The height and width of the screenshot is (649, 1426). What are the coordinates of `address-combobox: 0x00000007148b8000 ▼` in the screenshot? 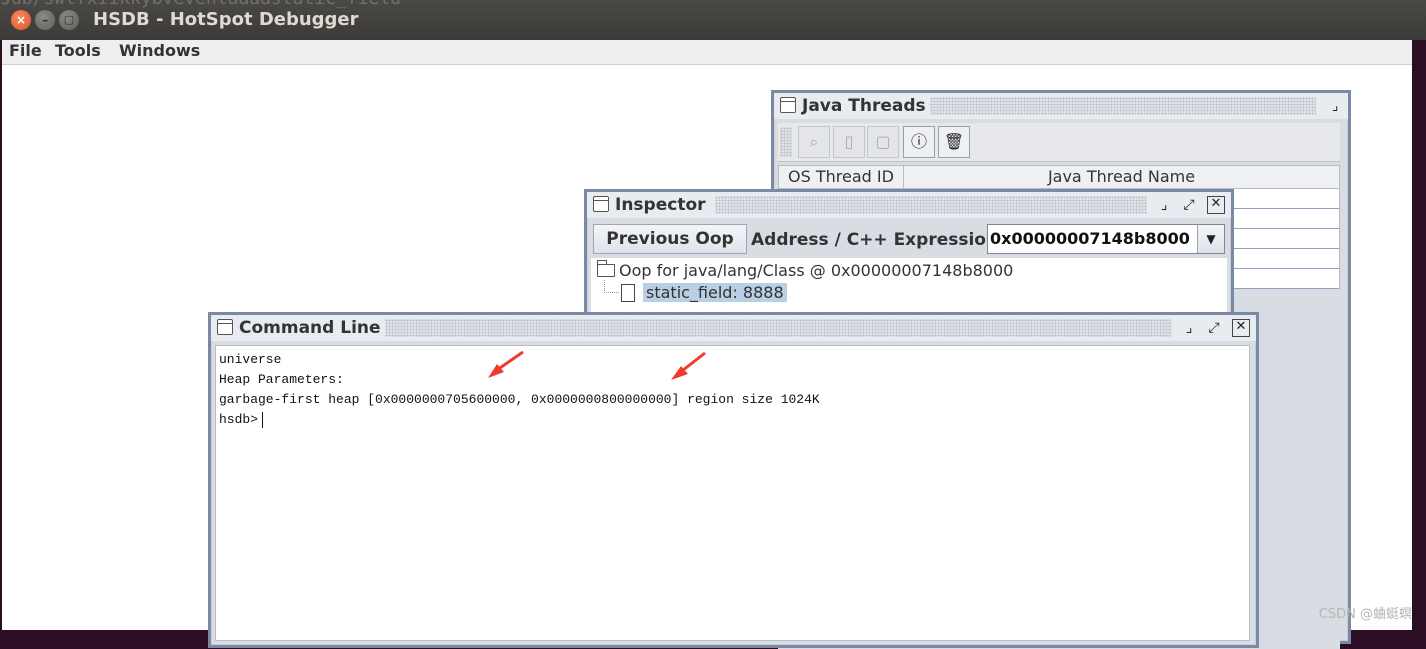 It's located at (1106, 239).